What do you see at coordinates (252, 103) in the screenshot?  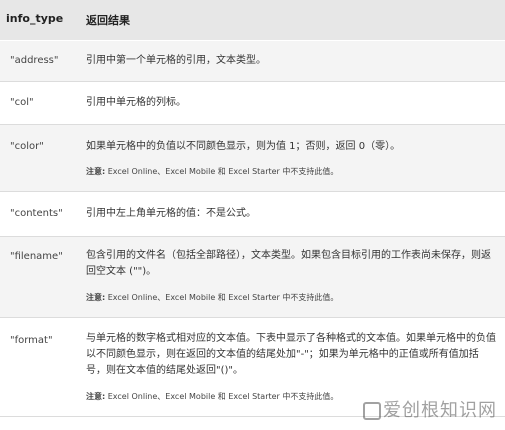 I see `table-row: "col" 引用中单元格的列标。` at bounding box center [252, 103].